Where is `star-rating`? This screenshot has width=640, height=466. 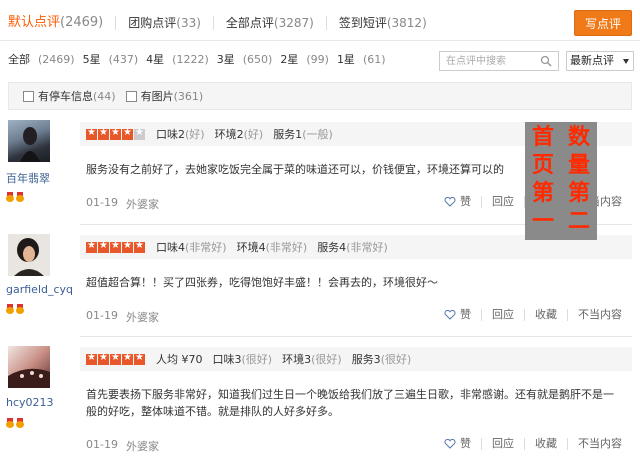 star-rating is located at coordinates (116, 246).